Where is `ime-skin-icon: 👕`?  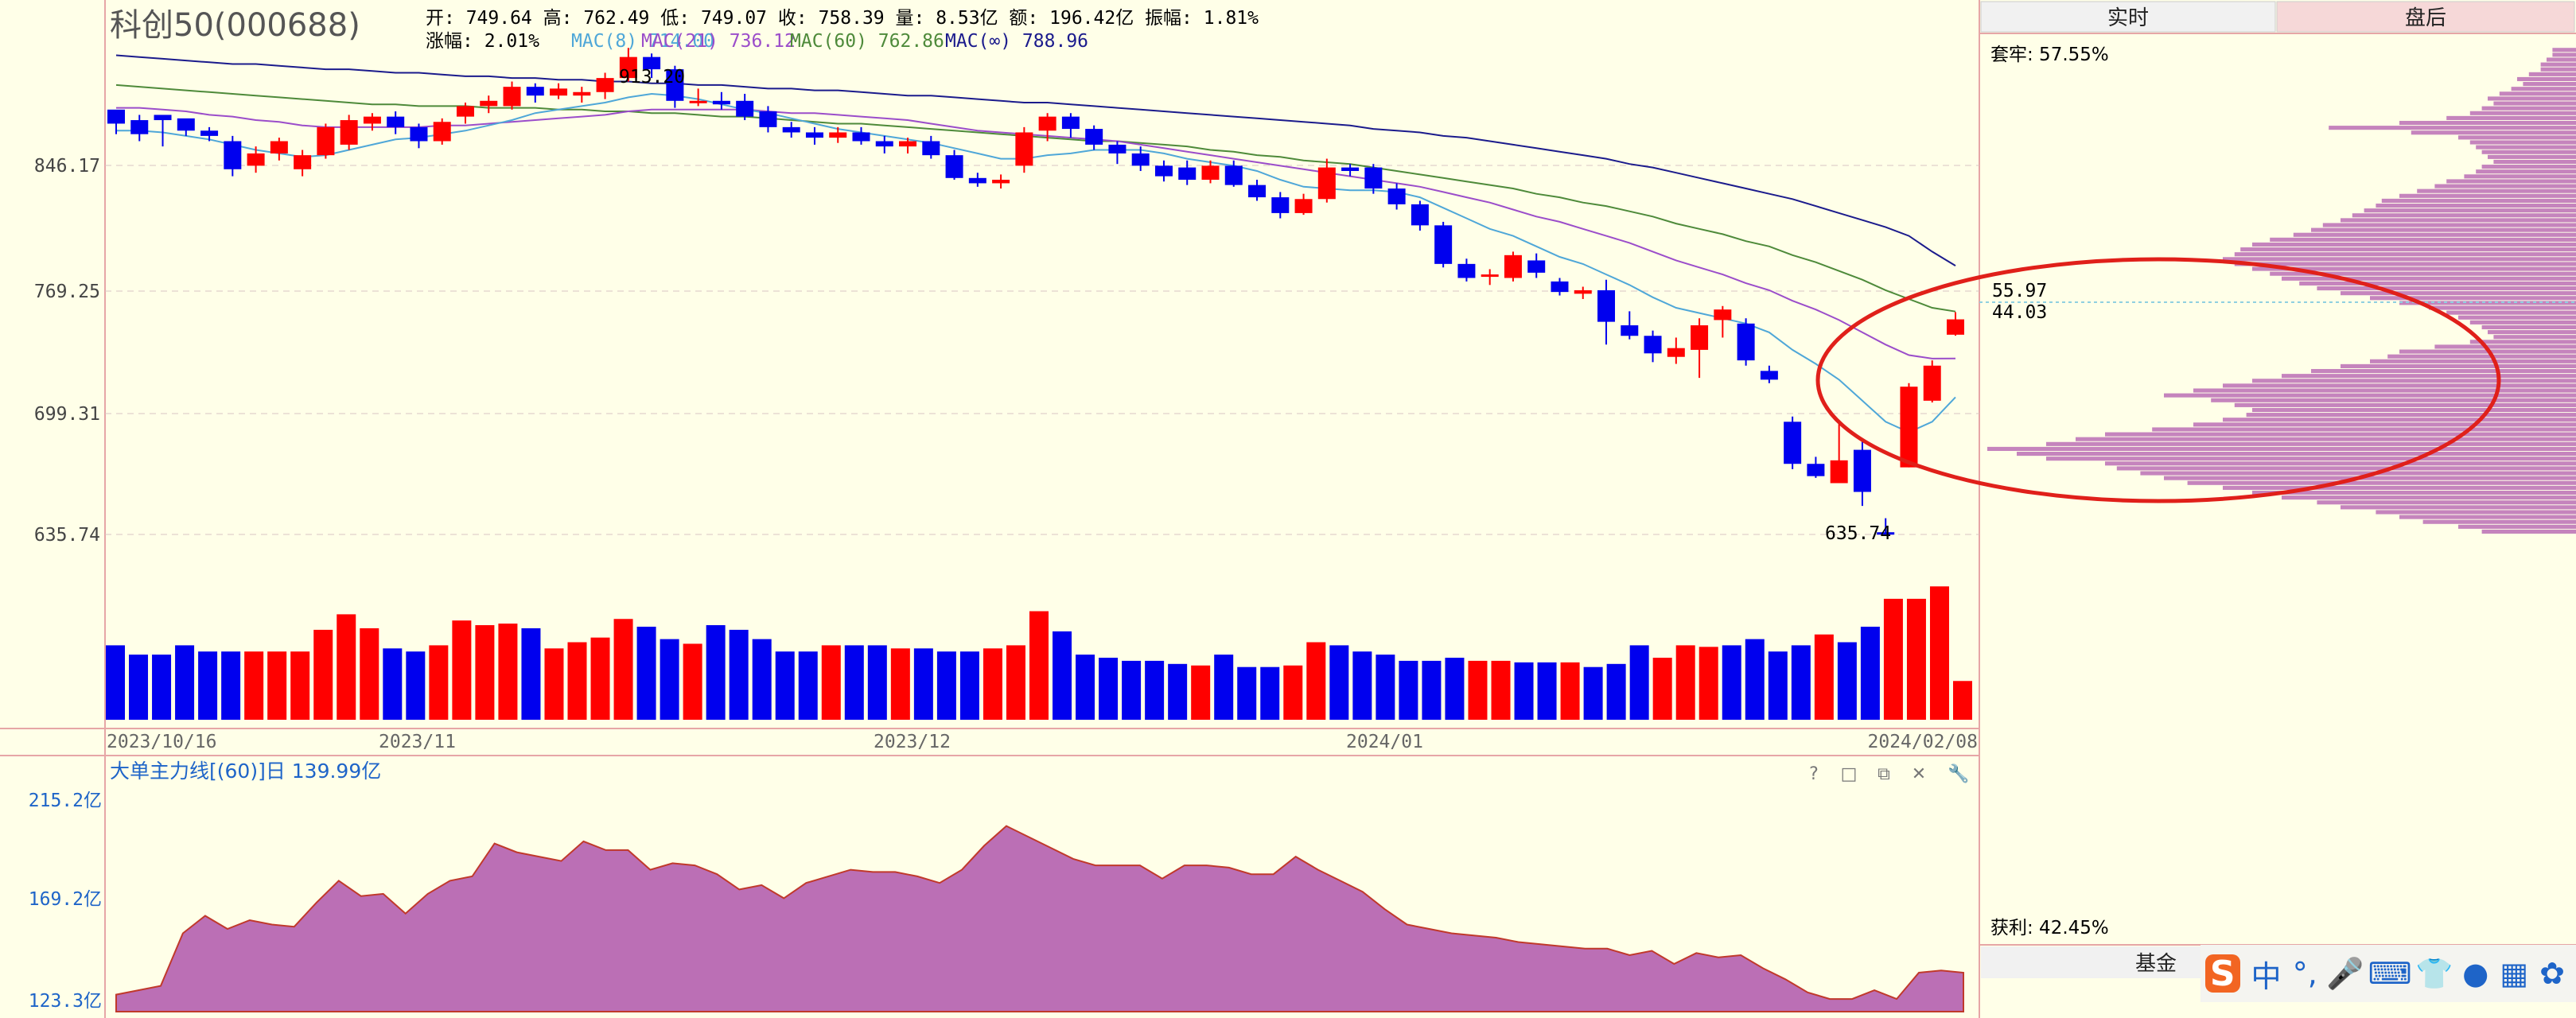 ime-skin-icon: 👕 is located at coordinates (2434, 973).